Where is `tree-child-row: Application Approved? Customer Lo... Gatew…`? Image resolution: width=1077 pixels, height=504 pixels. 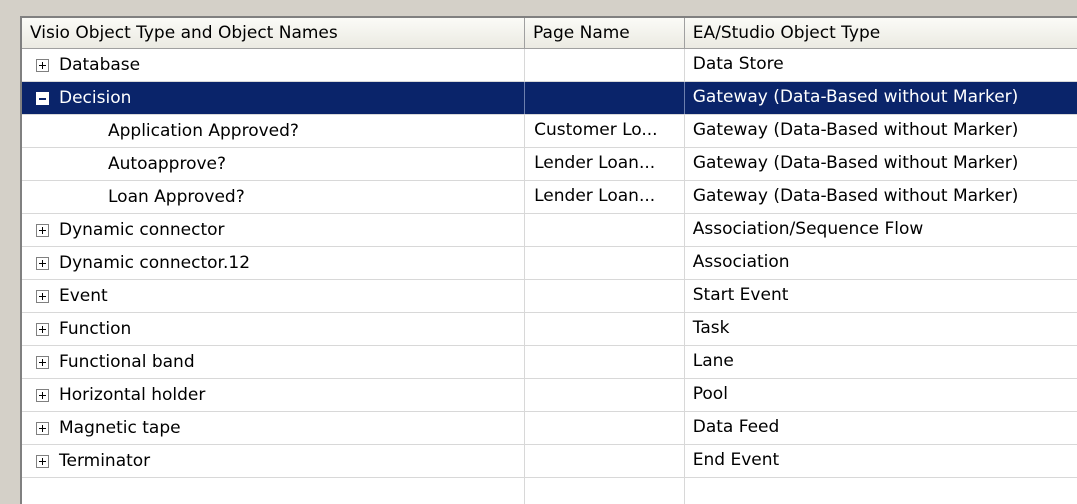
tree-child-row: Application Approved? Customer Lo... Gatew… is located at coordinates (549, 131).